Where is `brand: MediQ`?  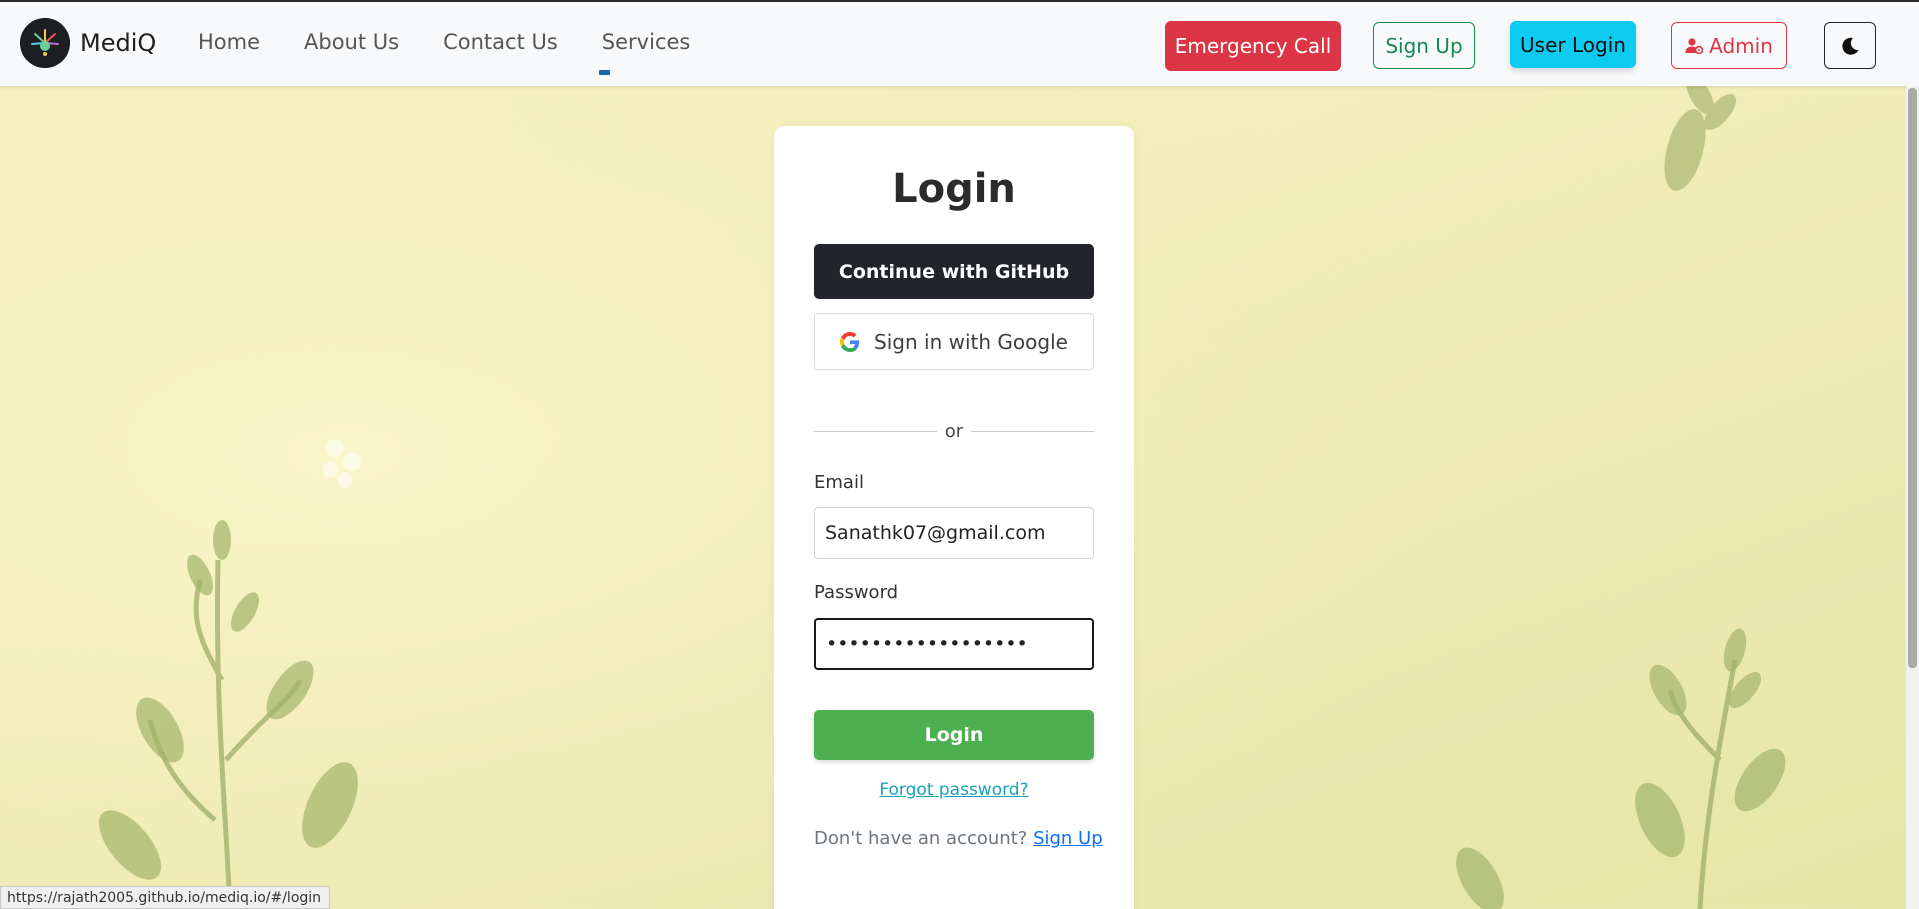 brand: MediQ is located at coordinates (88, 43).